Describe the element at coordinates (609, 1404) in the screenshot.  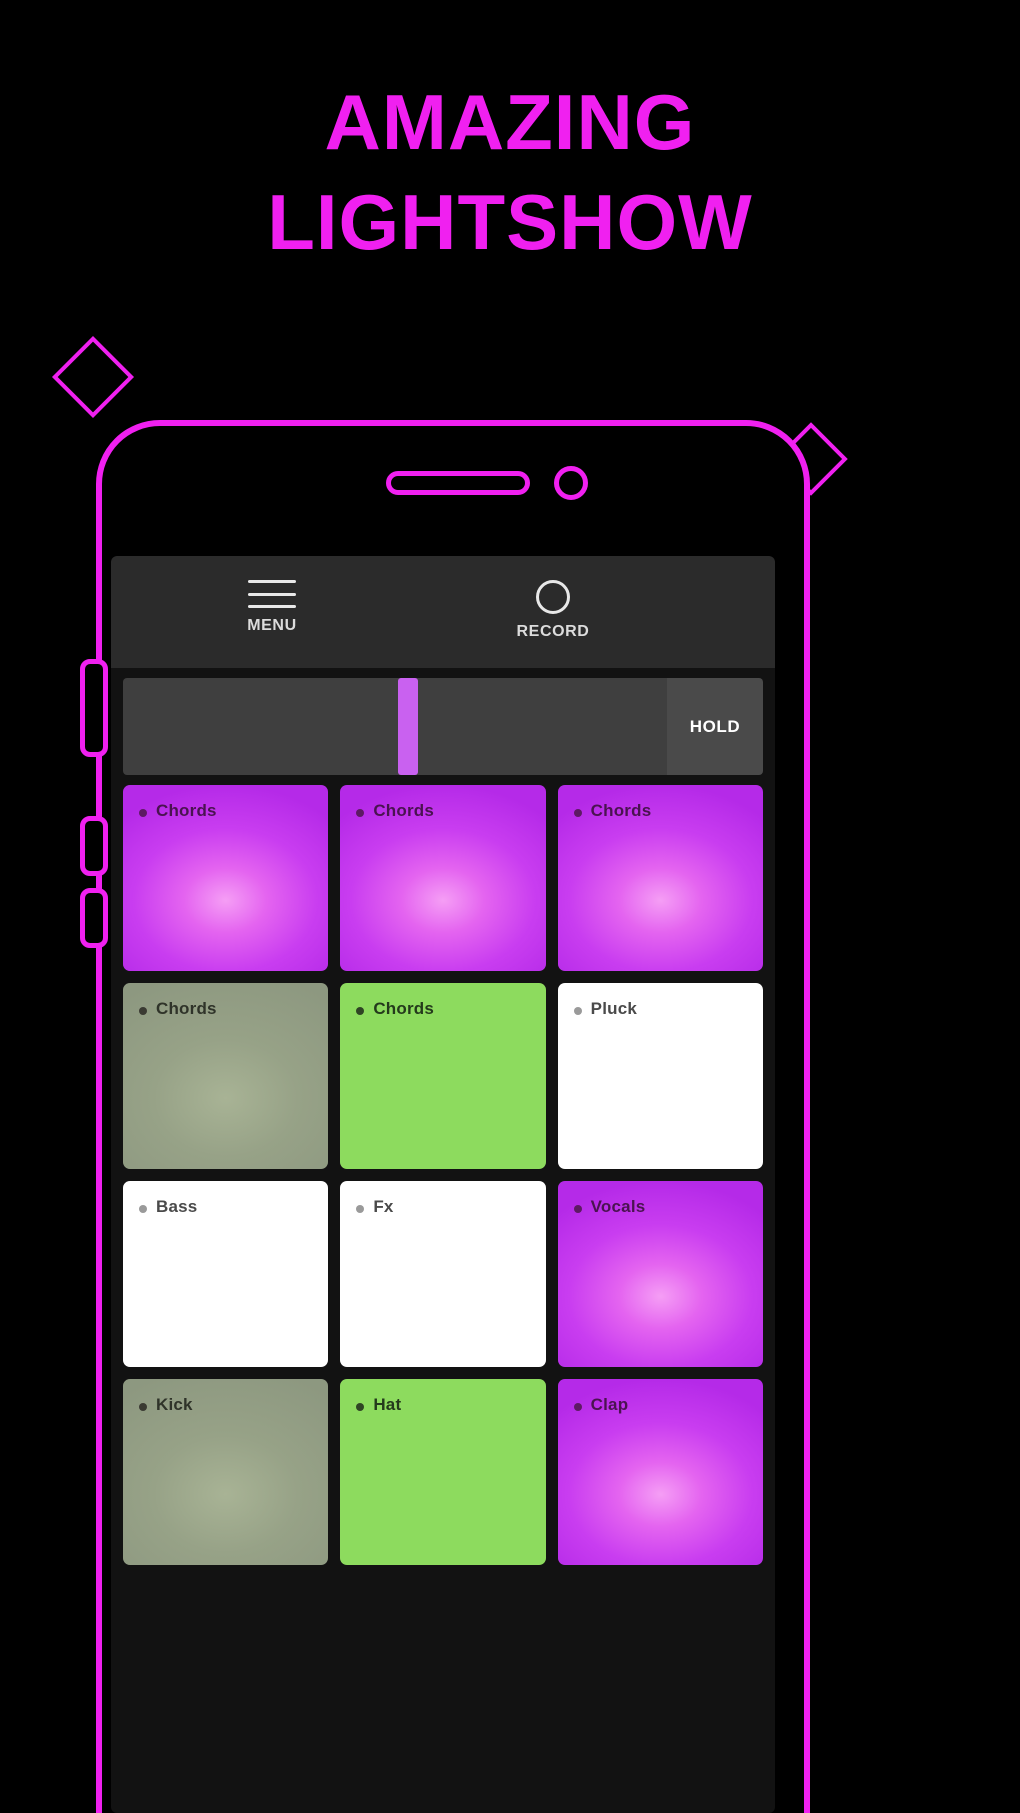
I see `pad-label: Clap` at that location.